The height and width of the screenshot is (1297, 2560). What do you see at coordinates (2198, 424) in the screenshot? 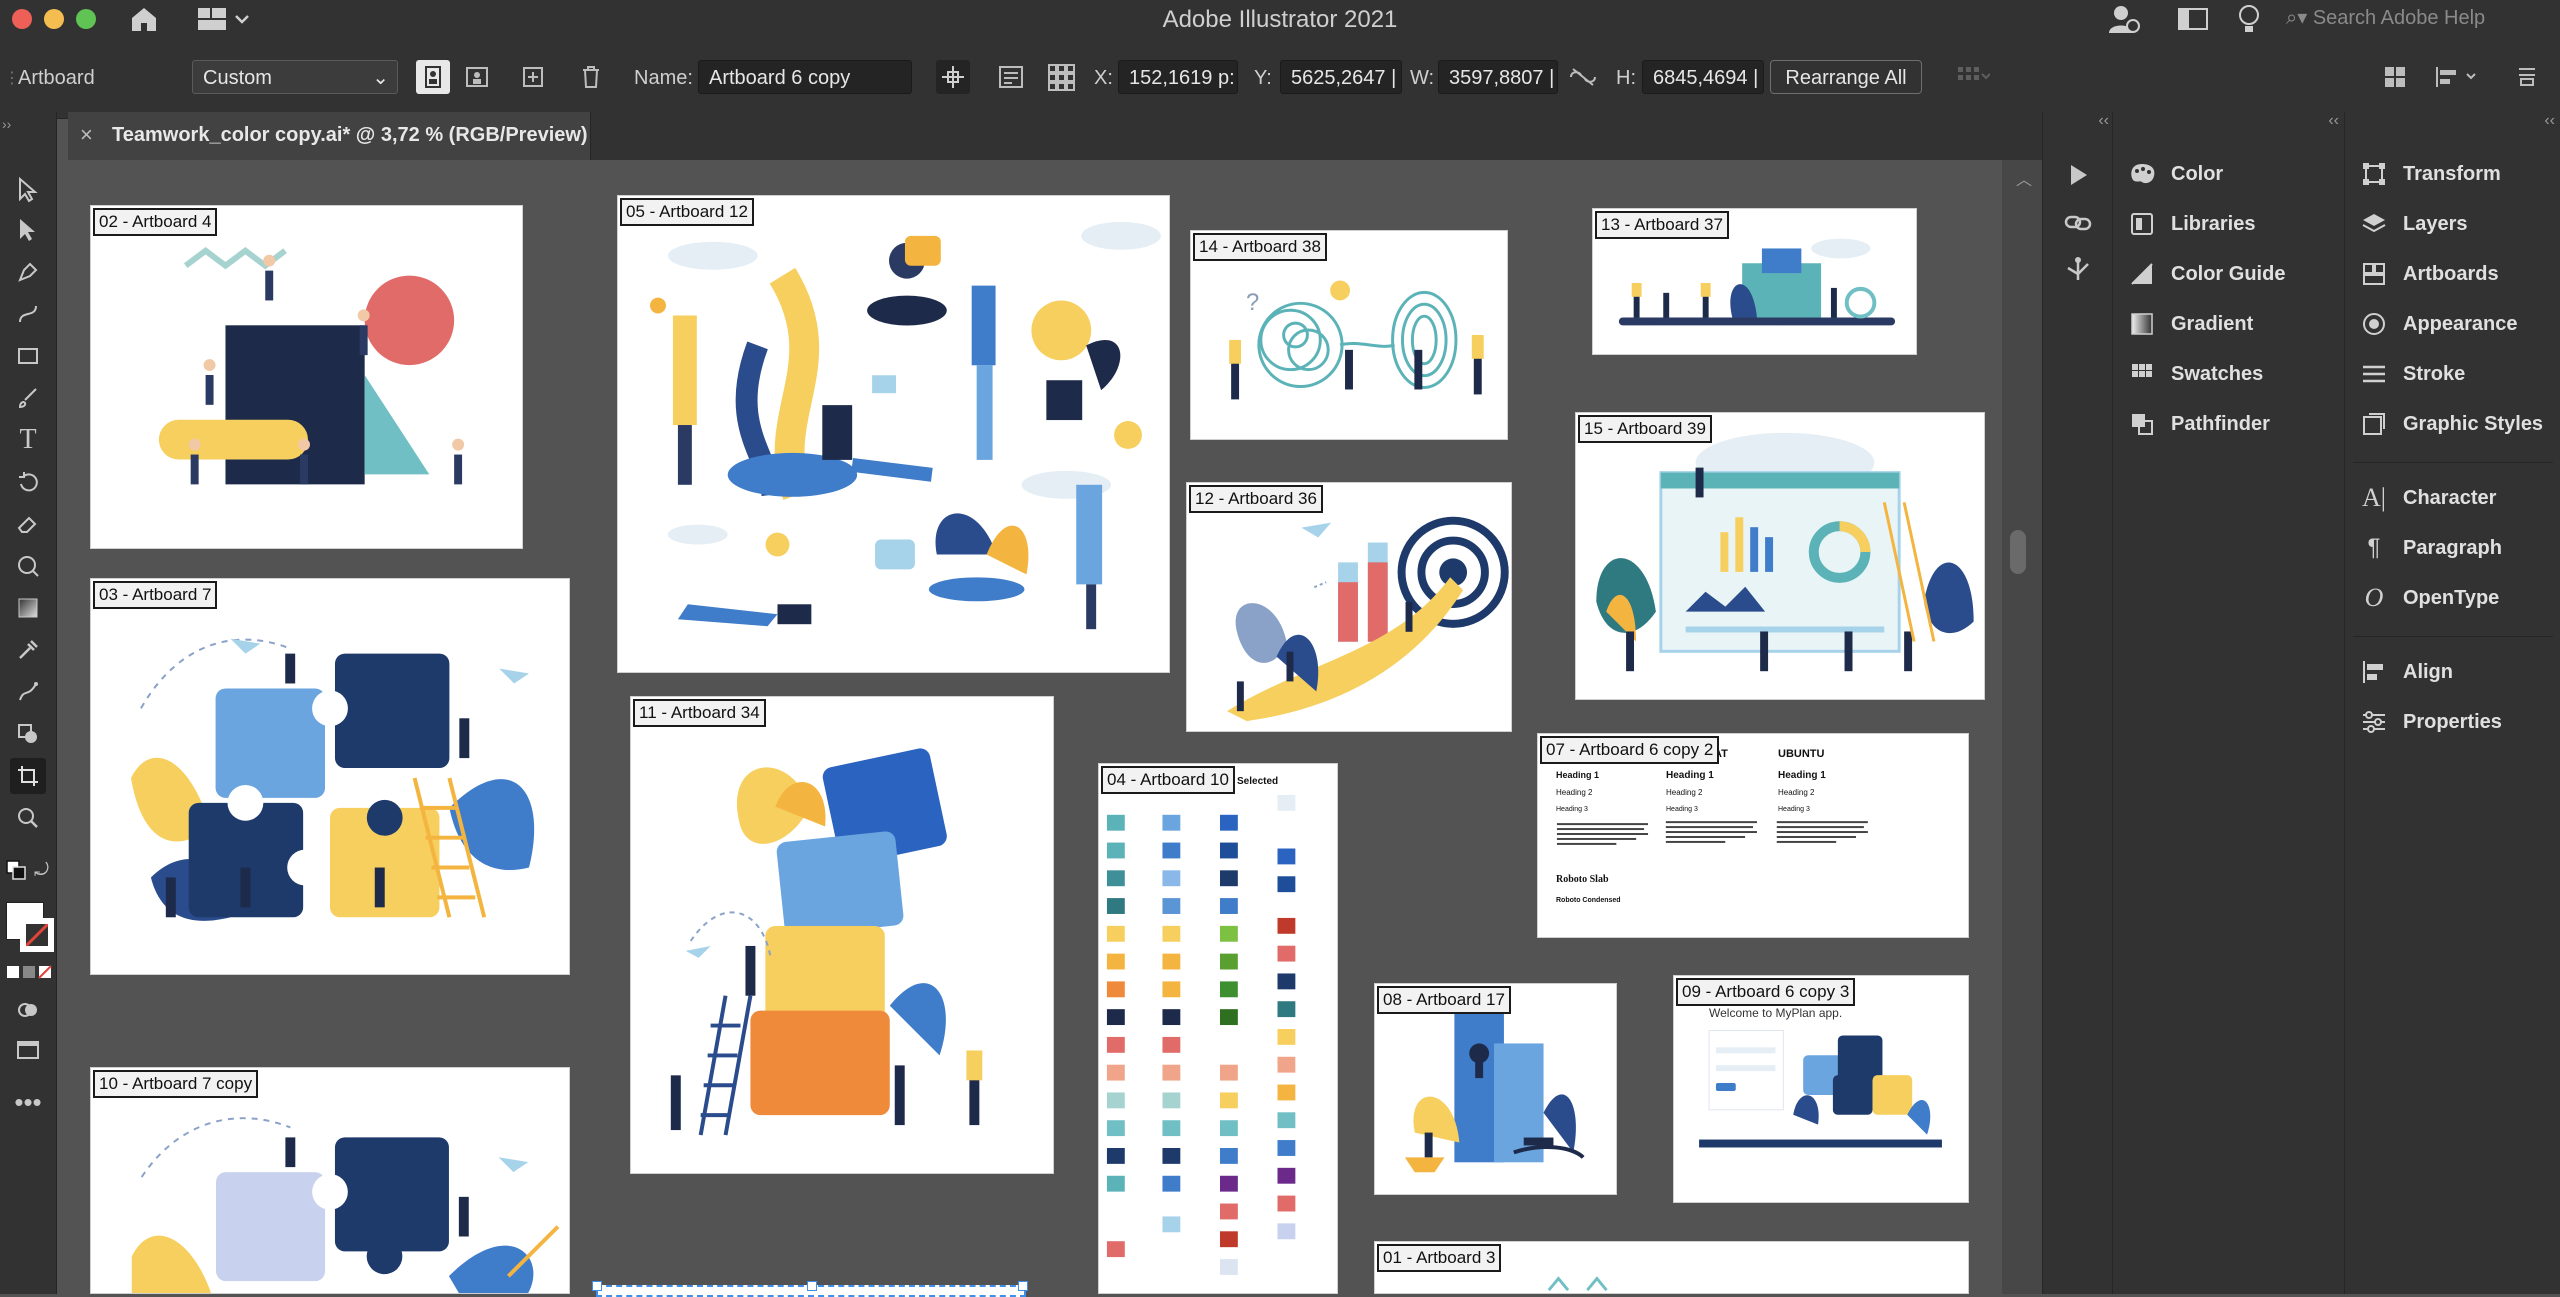
I see `pathfinder-panel-button: Pathfinder` at bounding box center [2198, 424].